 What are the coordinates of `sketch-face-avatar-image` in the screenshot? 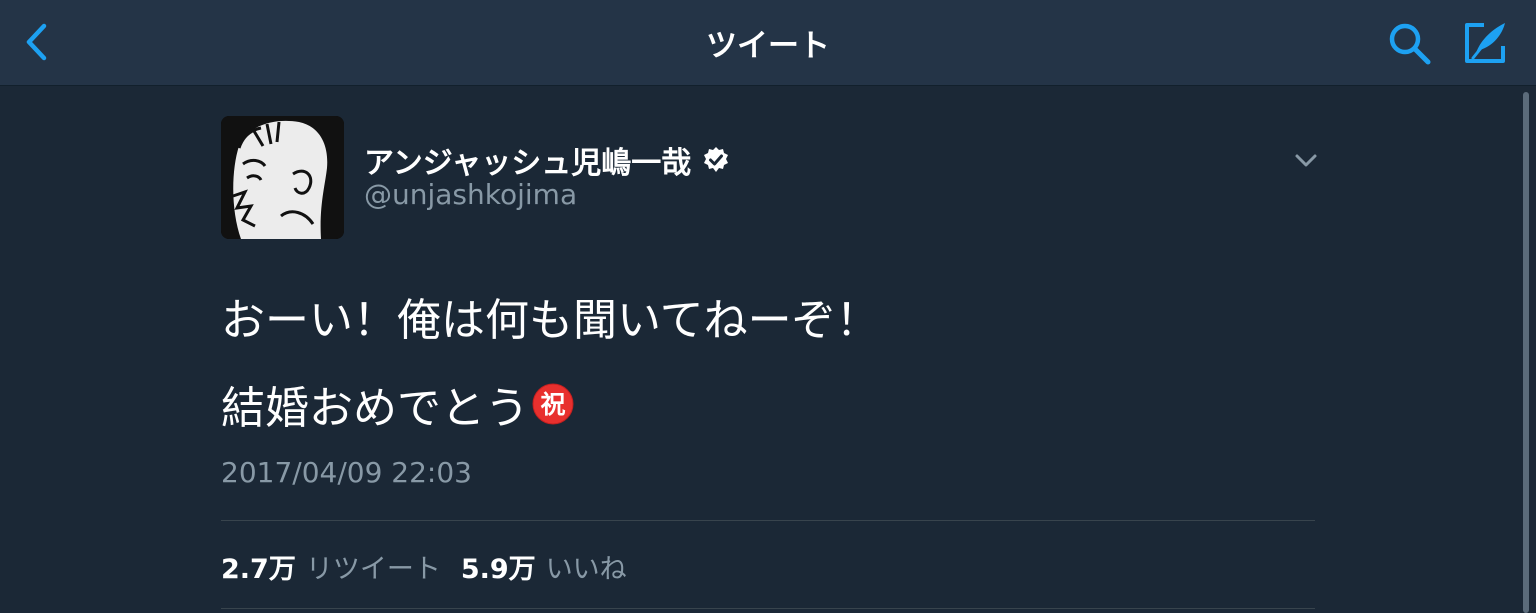 It's located at (282, 177).